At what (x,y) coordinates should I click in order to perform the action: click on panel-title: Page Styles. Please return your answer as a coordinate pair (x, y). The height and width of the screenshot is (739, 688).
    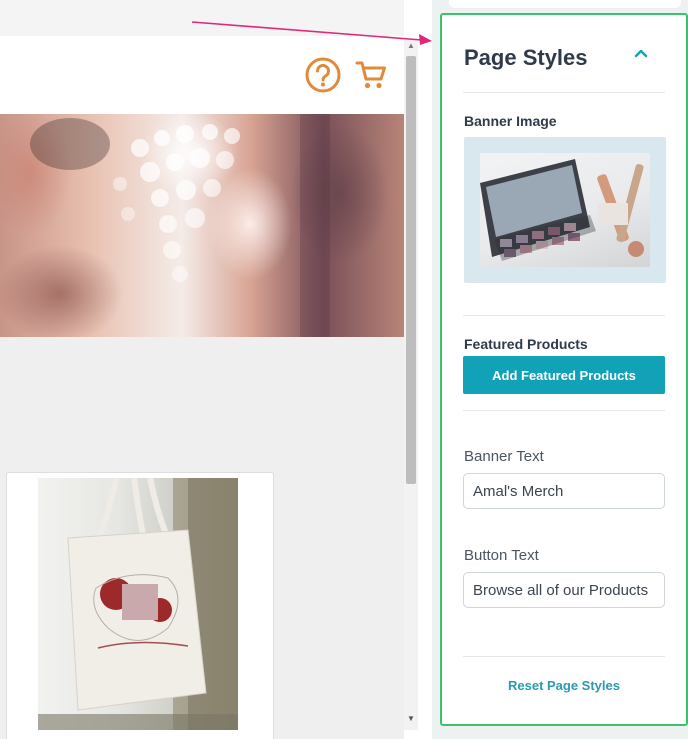
    Looking at the image, I should click on (526, 57).